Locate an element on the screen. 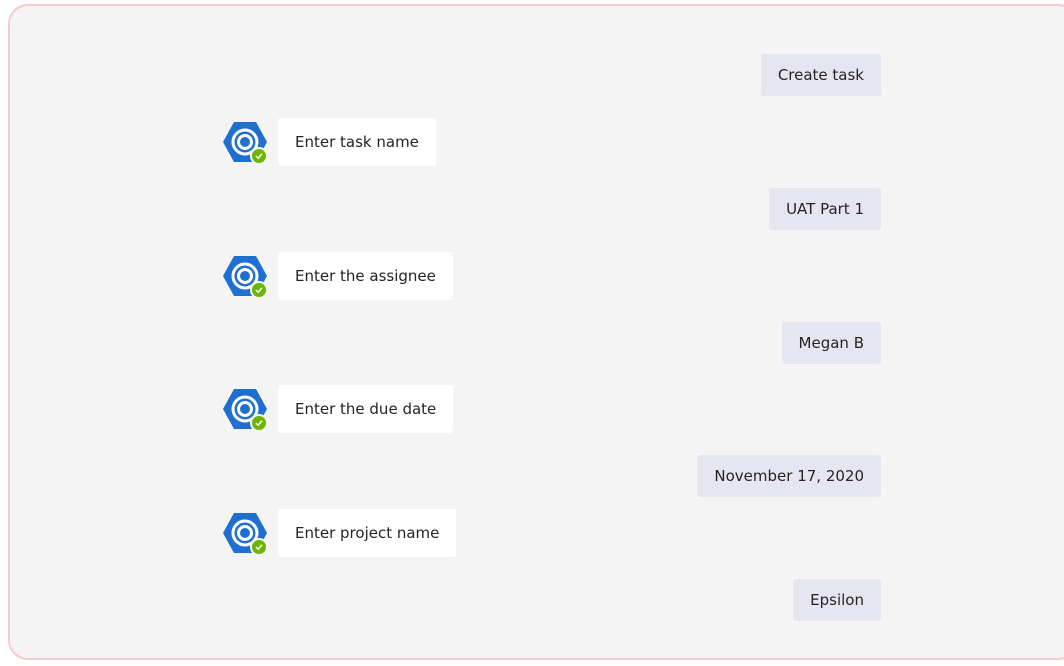  user-message: Megan B is located at coordinates (831, 343).